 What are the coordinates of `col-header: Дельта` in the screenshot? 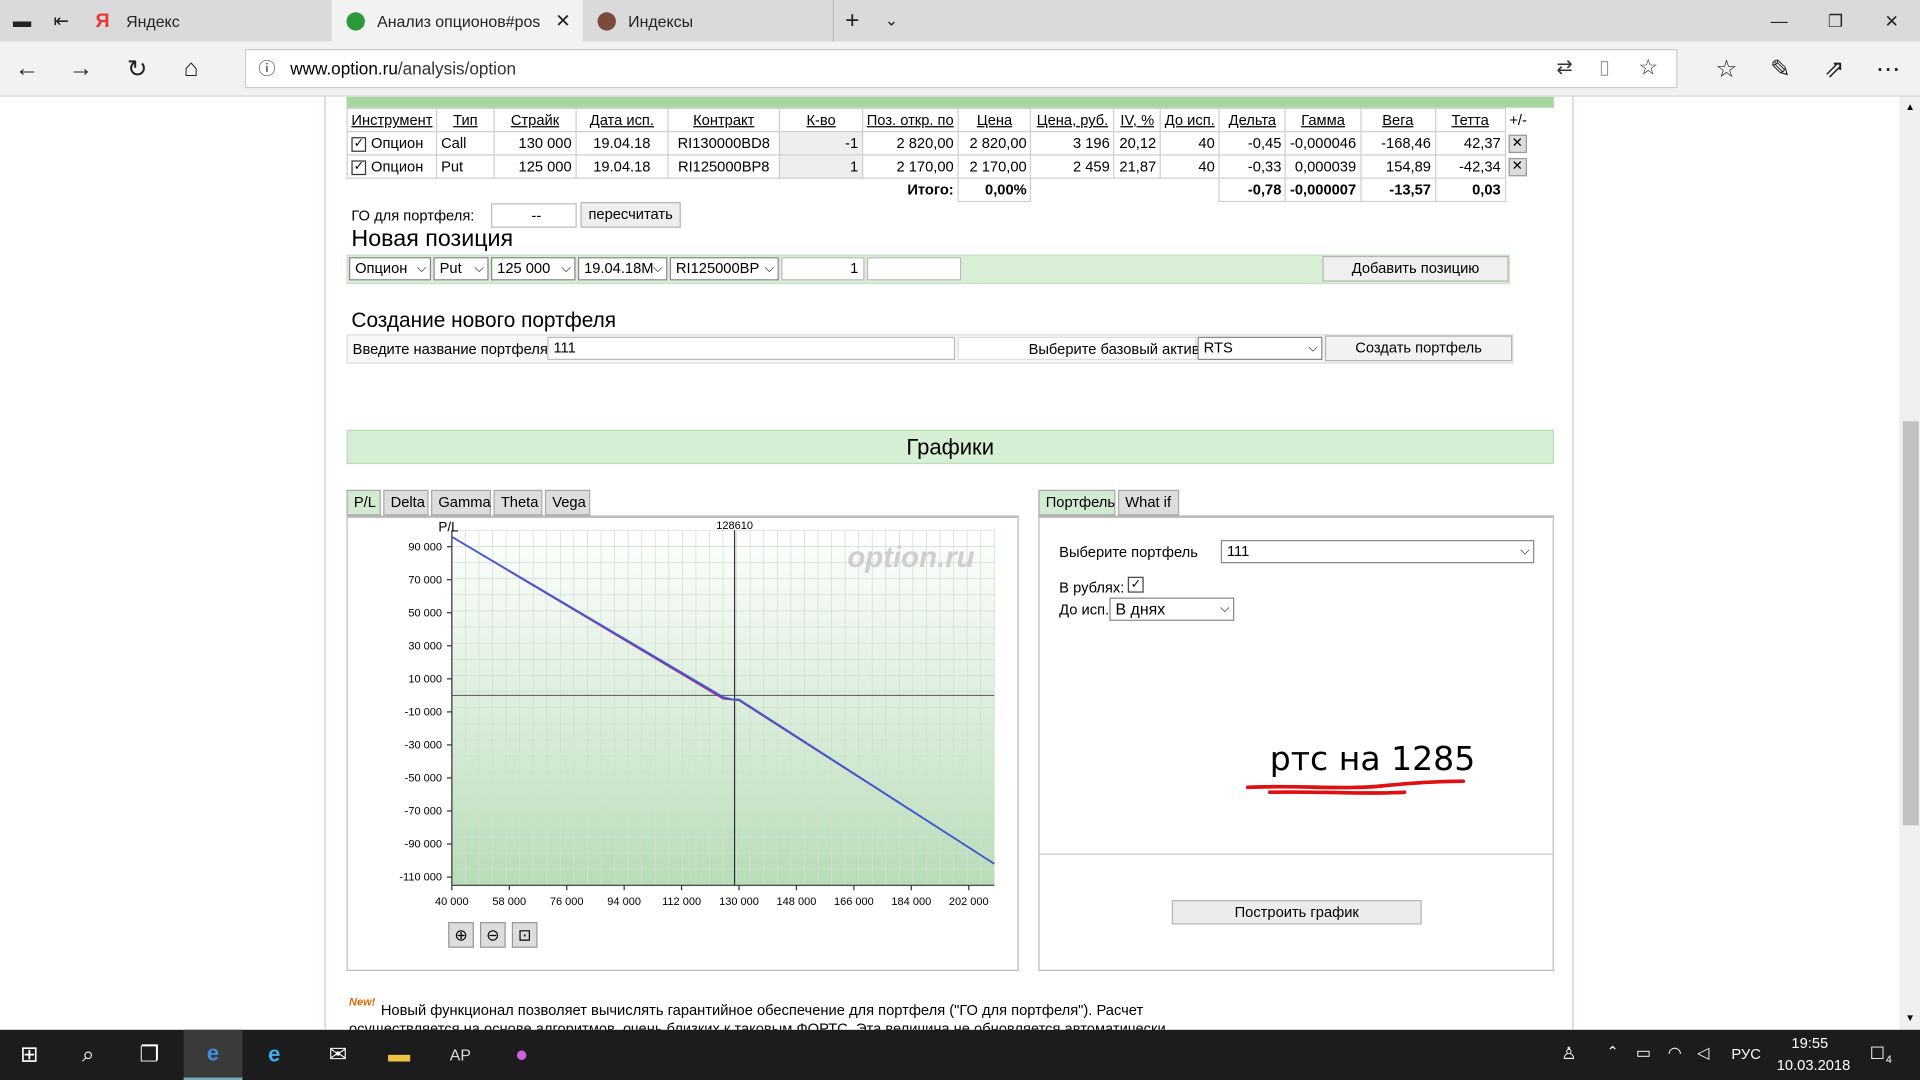 It's located at (1252, 120).